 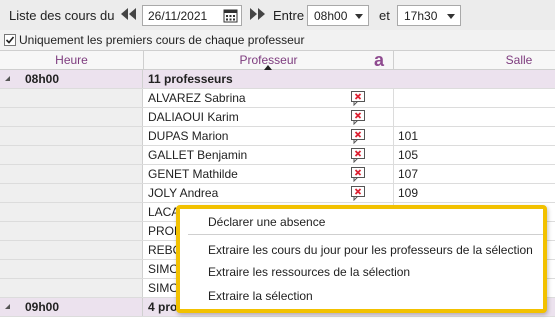 I want to click on table-row: GALLET Benjamin 105, so click(x=277, y=155).